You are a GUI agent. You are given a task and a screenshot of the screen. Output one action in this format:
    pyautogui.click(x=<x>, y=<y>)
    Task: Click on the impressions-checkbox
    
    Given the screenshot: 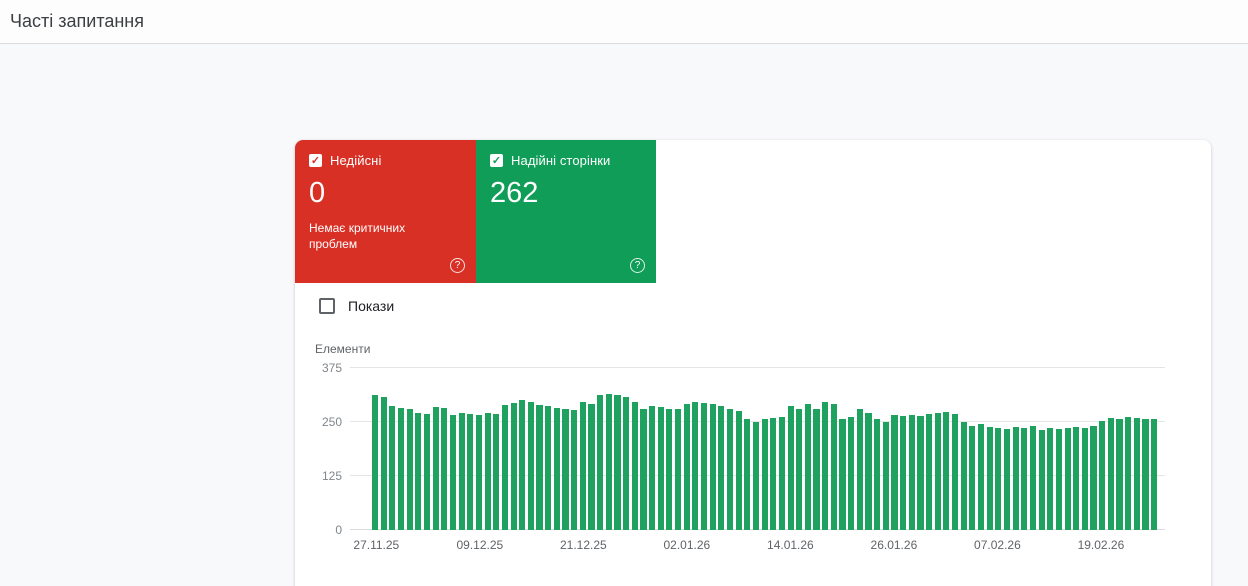 What is the action you would take?
    pyautogui.click(x=327, y=306)
    